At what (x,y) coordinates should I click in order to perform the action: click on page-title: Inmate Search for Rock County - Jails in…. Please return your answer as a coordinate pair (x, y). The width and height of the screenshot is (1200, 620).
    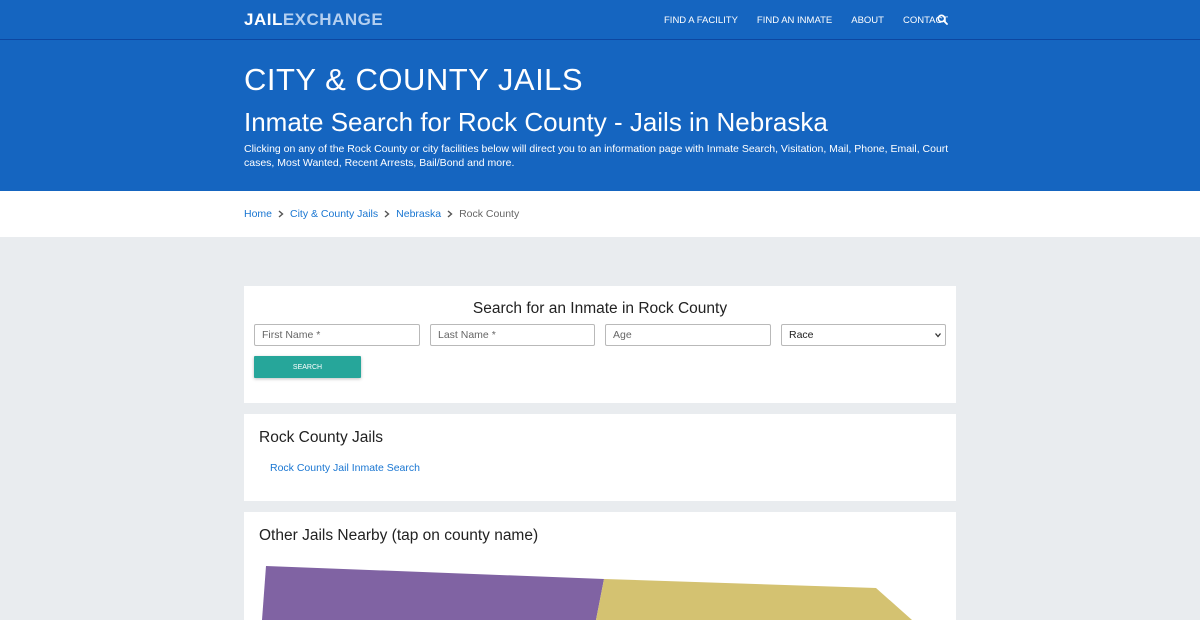
    Looking at the image, I should click on (536, 122).